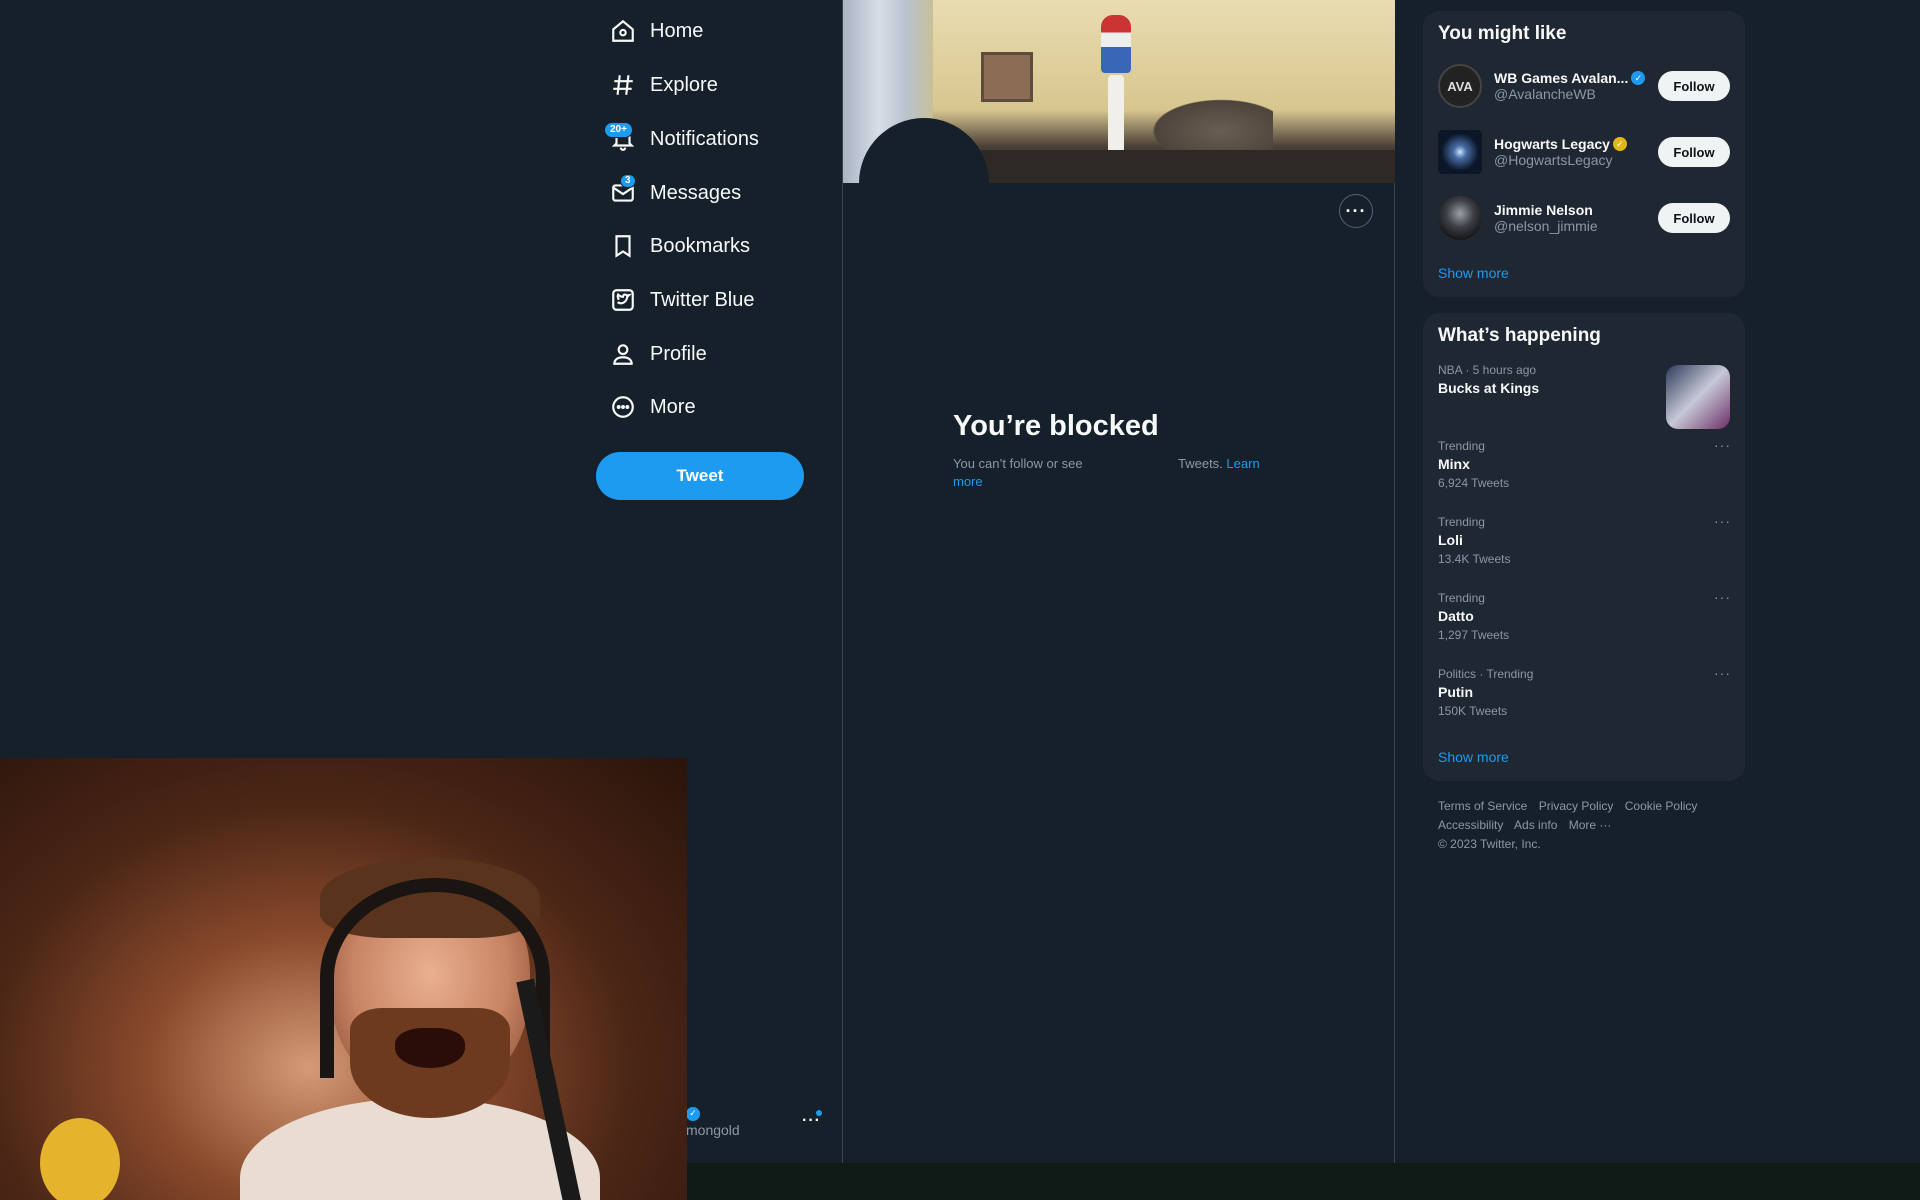  I want to click on follow-suggestion: Jimmie Nelson @nelson_jimmie Follow, so click(1584, 218).